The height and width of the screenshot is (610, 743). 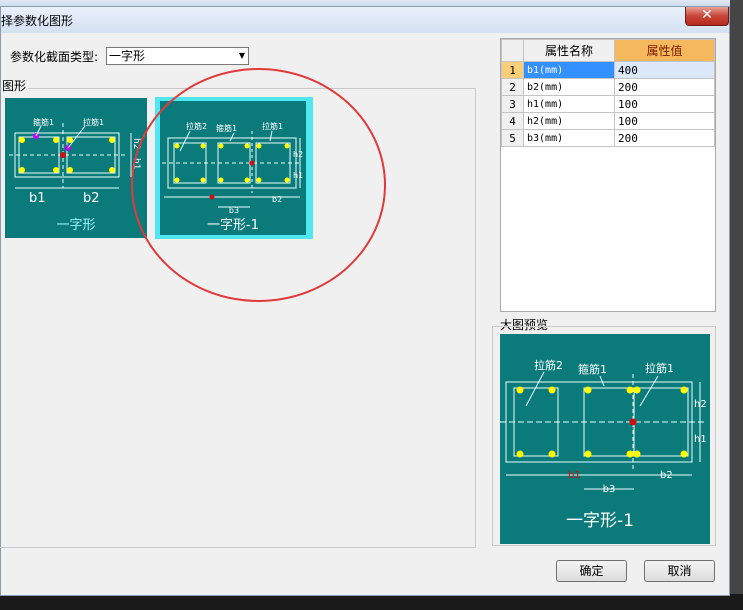 What do you see at coordinates (569, 104) in the screenshot?
I see `property-name-cell: h1(mm)` at bounding box center [569, 104].